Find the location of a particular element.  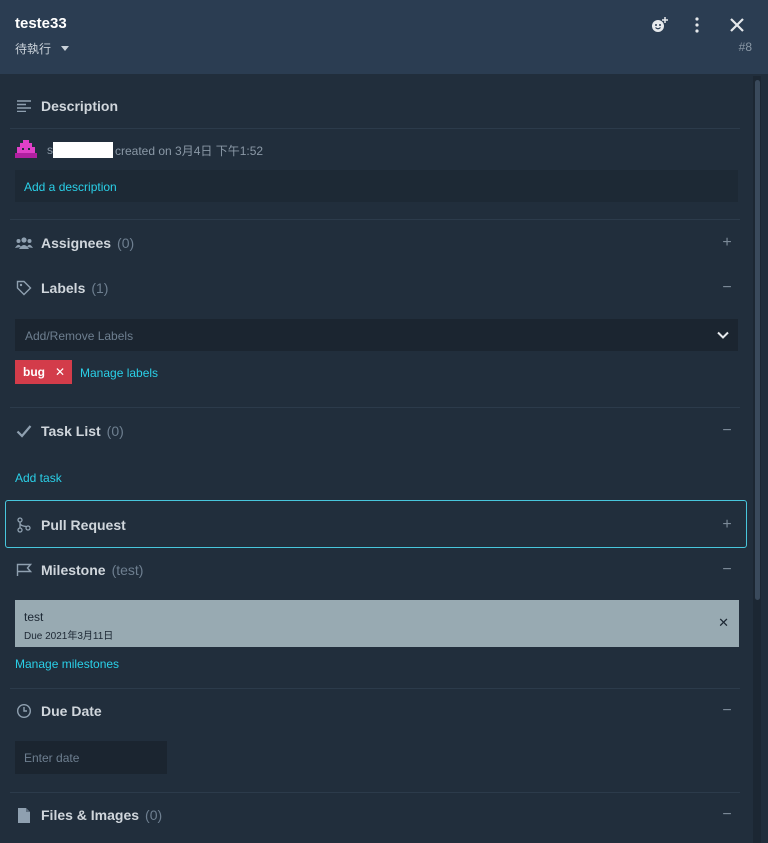

created-text: created on 3月4日 下午1:52 is located at coordinates (189, 150).